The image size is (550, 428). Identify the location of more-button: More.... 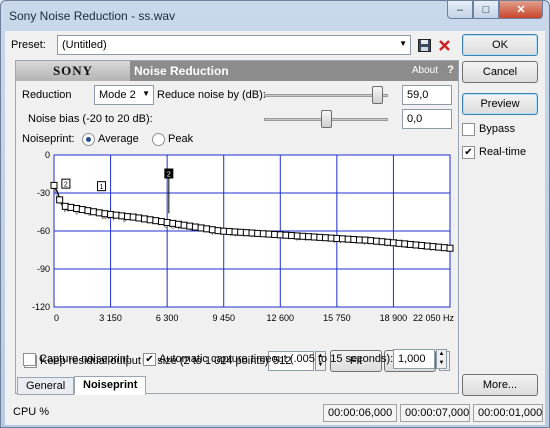
(500, 385).